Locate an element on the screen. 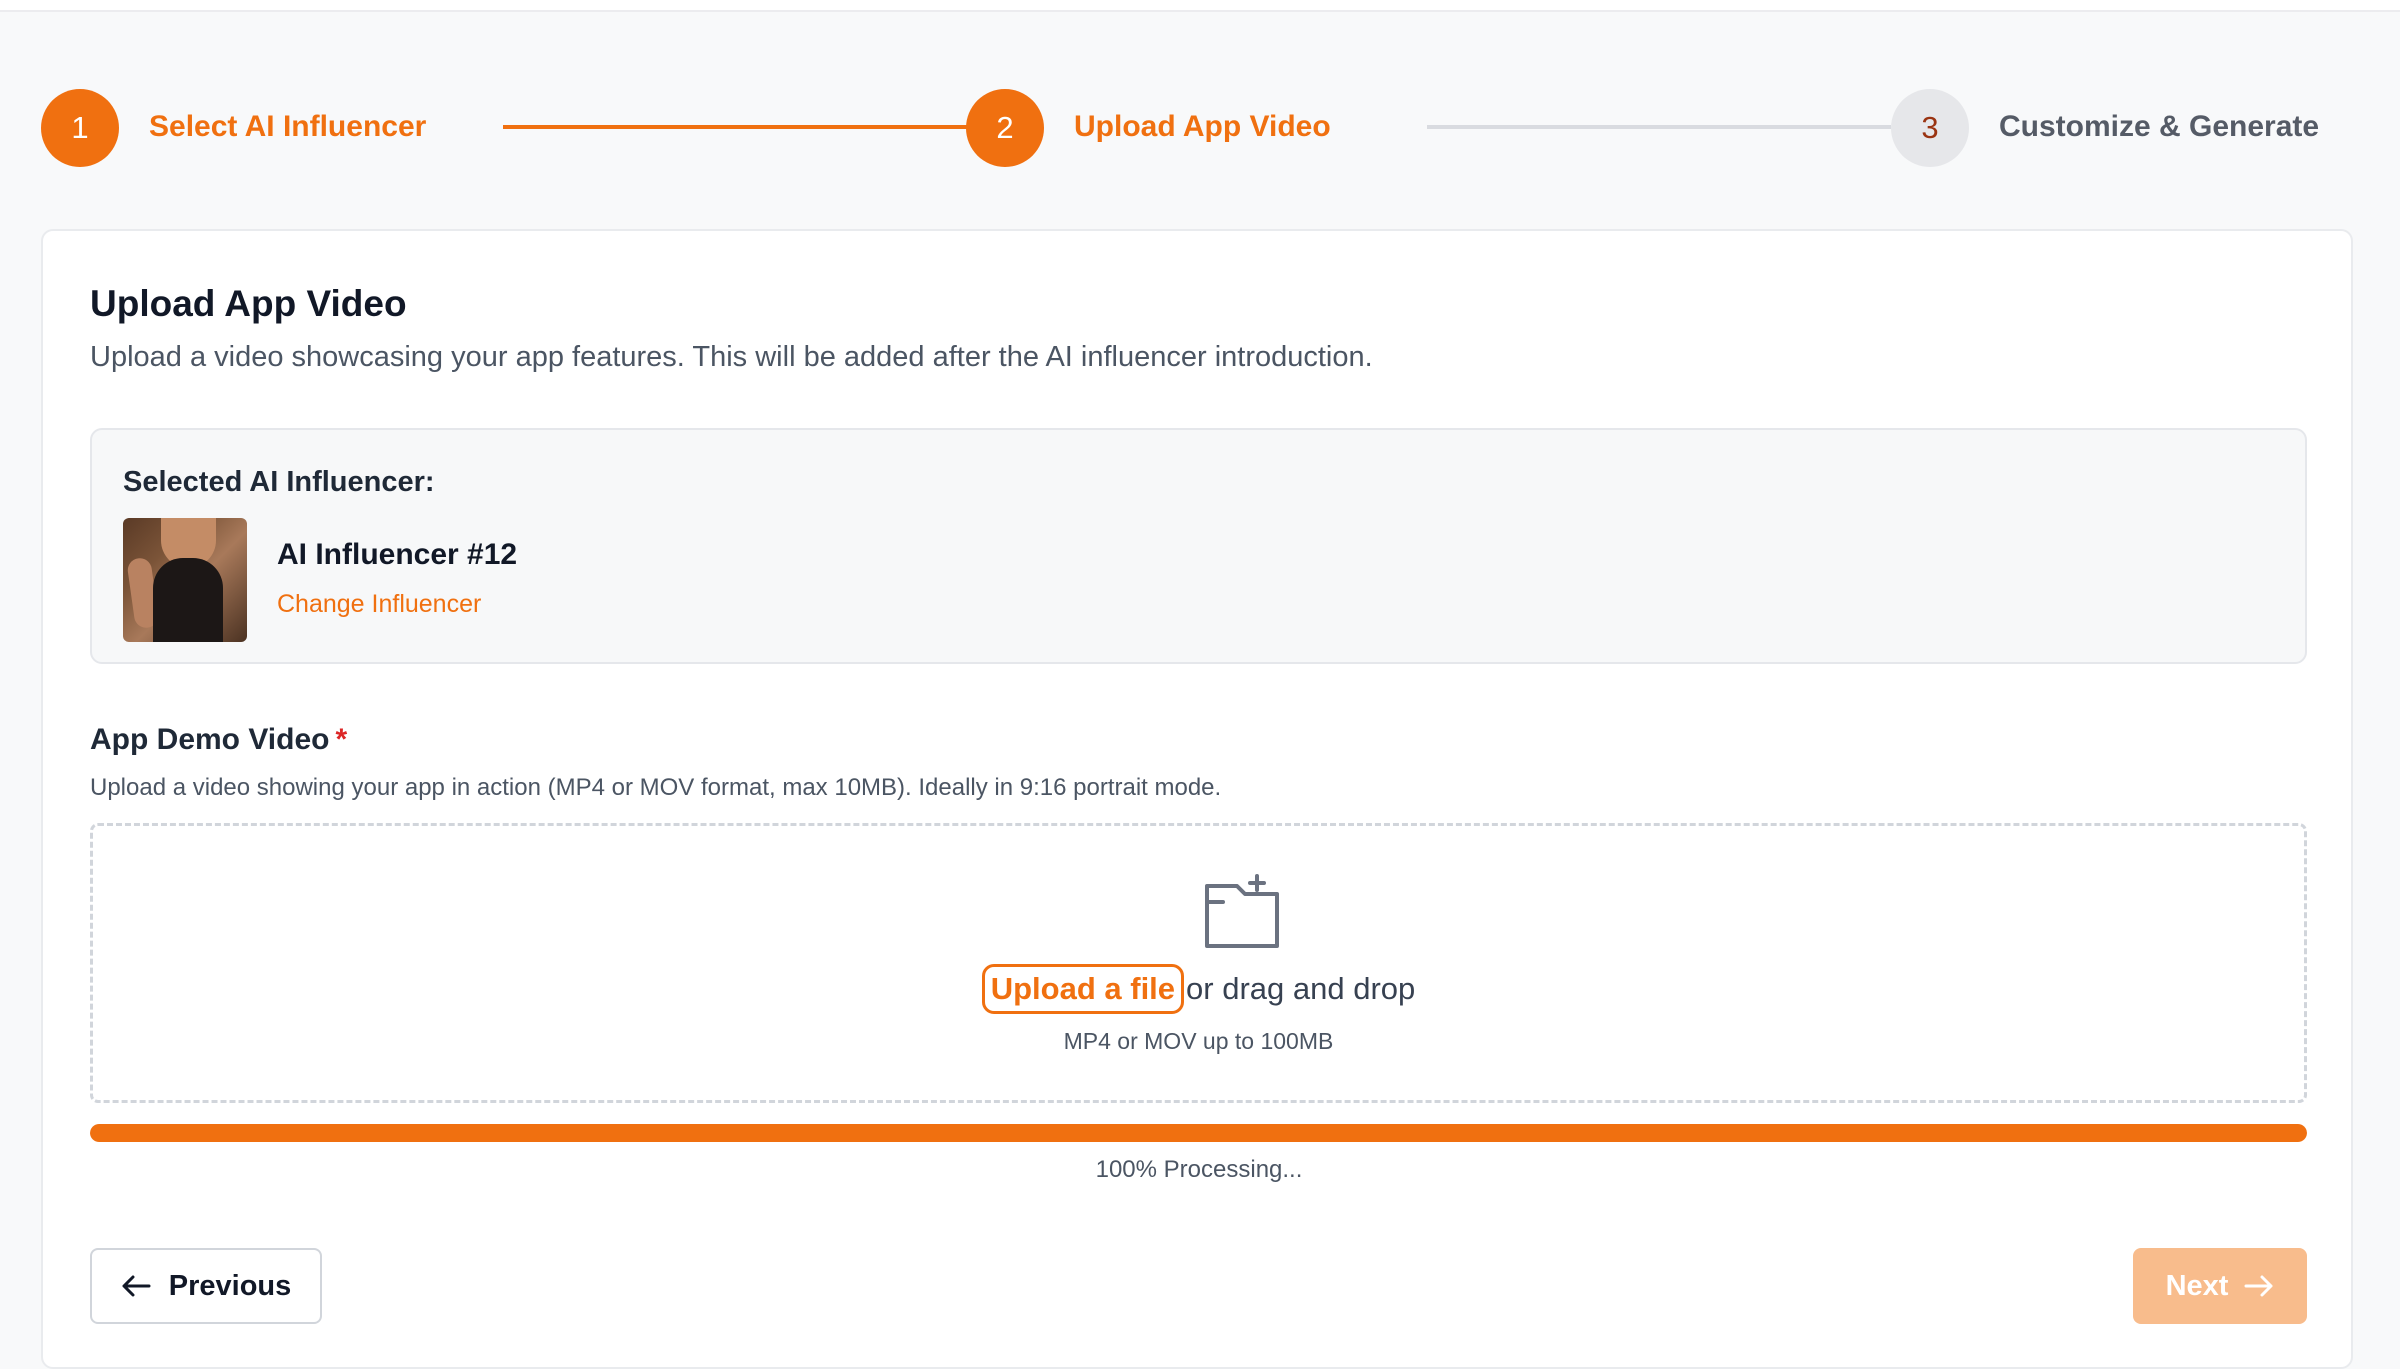  previous-button: Previous is located at coordinates (206, 1286).